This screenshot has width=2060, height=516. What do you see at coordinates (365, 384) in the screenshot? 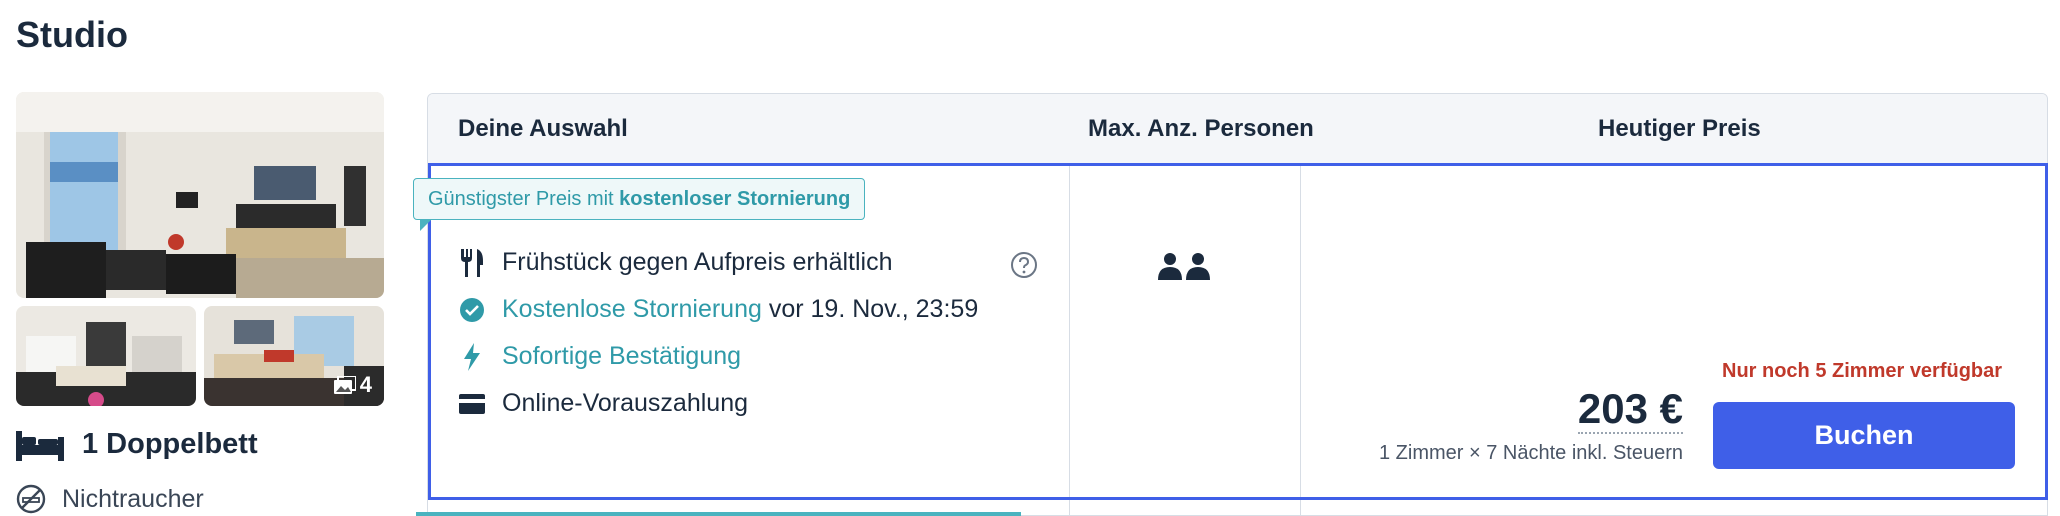
I see `photo-count: 4` at bounding box center [365, 384].